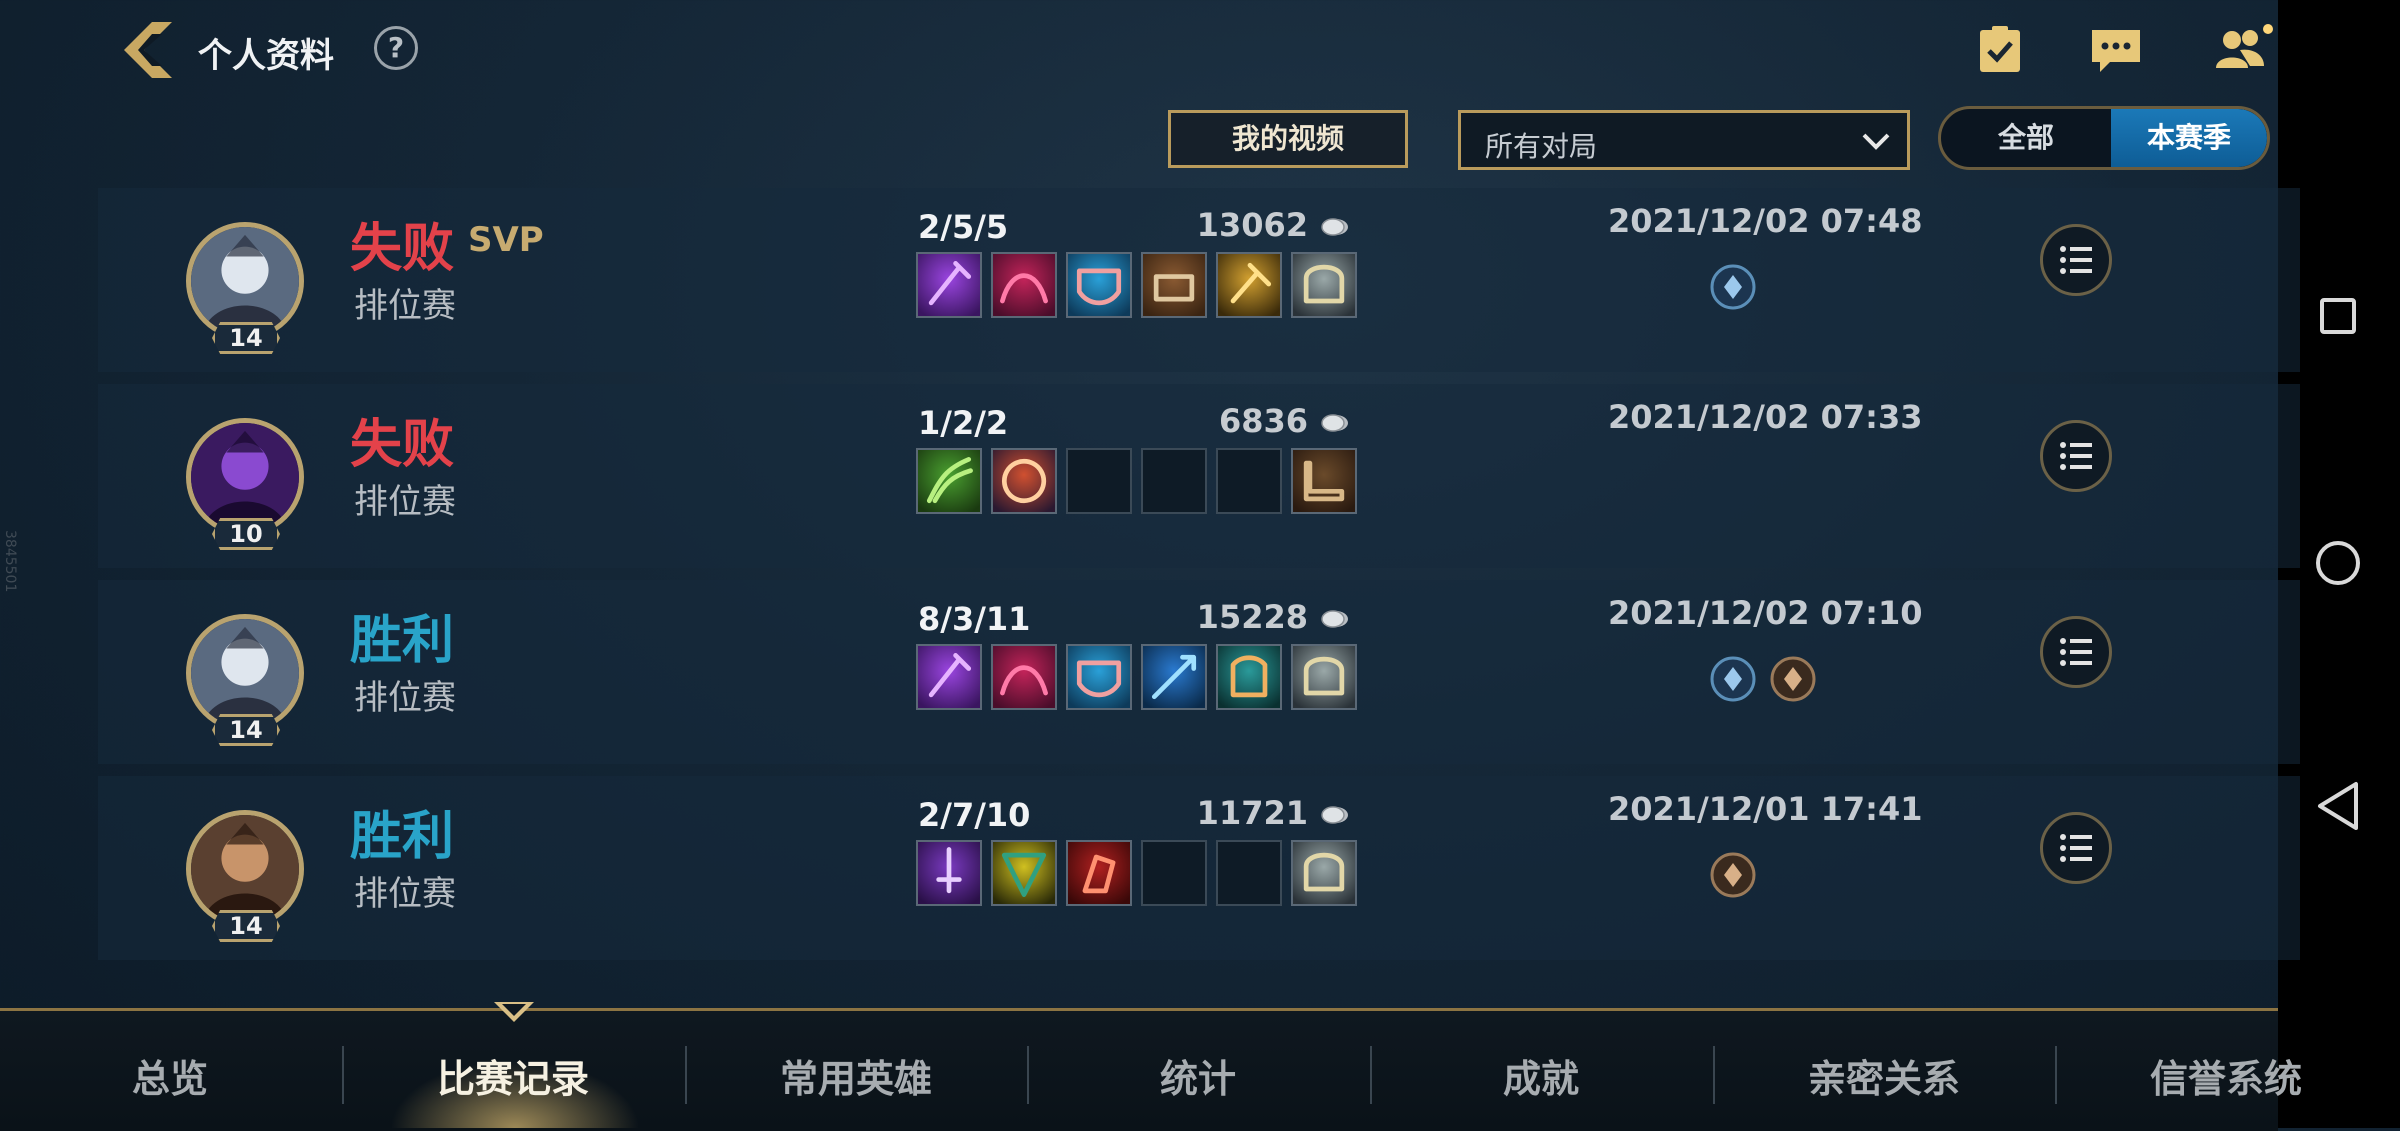 The image size is (2400, 1131). Describe the element at coordinates (1765, 809) in the screenshot. I see `match-time: 2021/12/01 17:41` at that location.